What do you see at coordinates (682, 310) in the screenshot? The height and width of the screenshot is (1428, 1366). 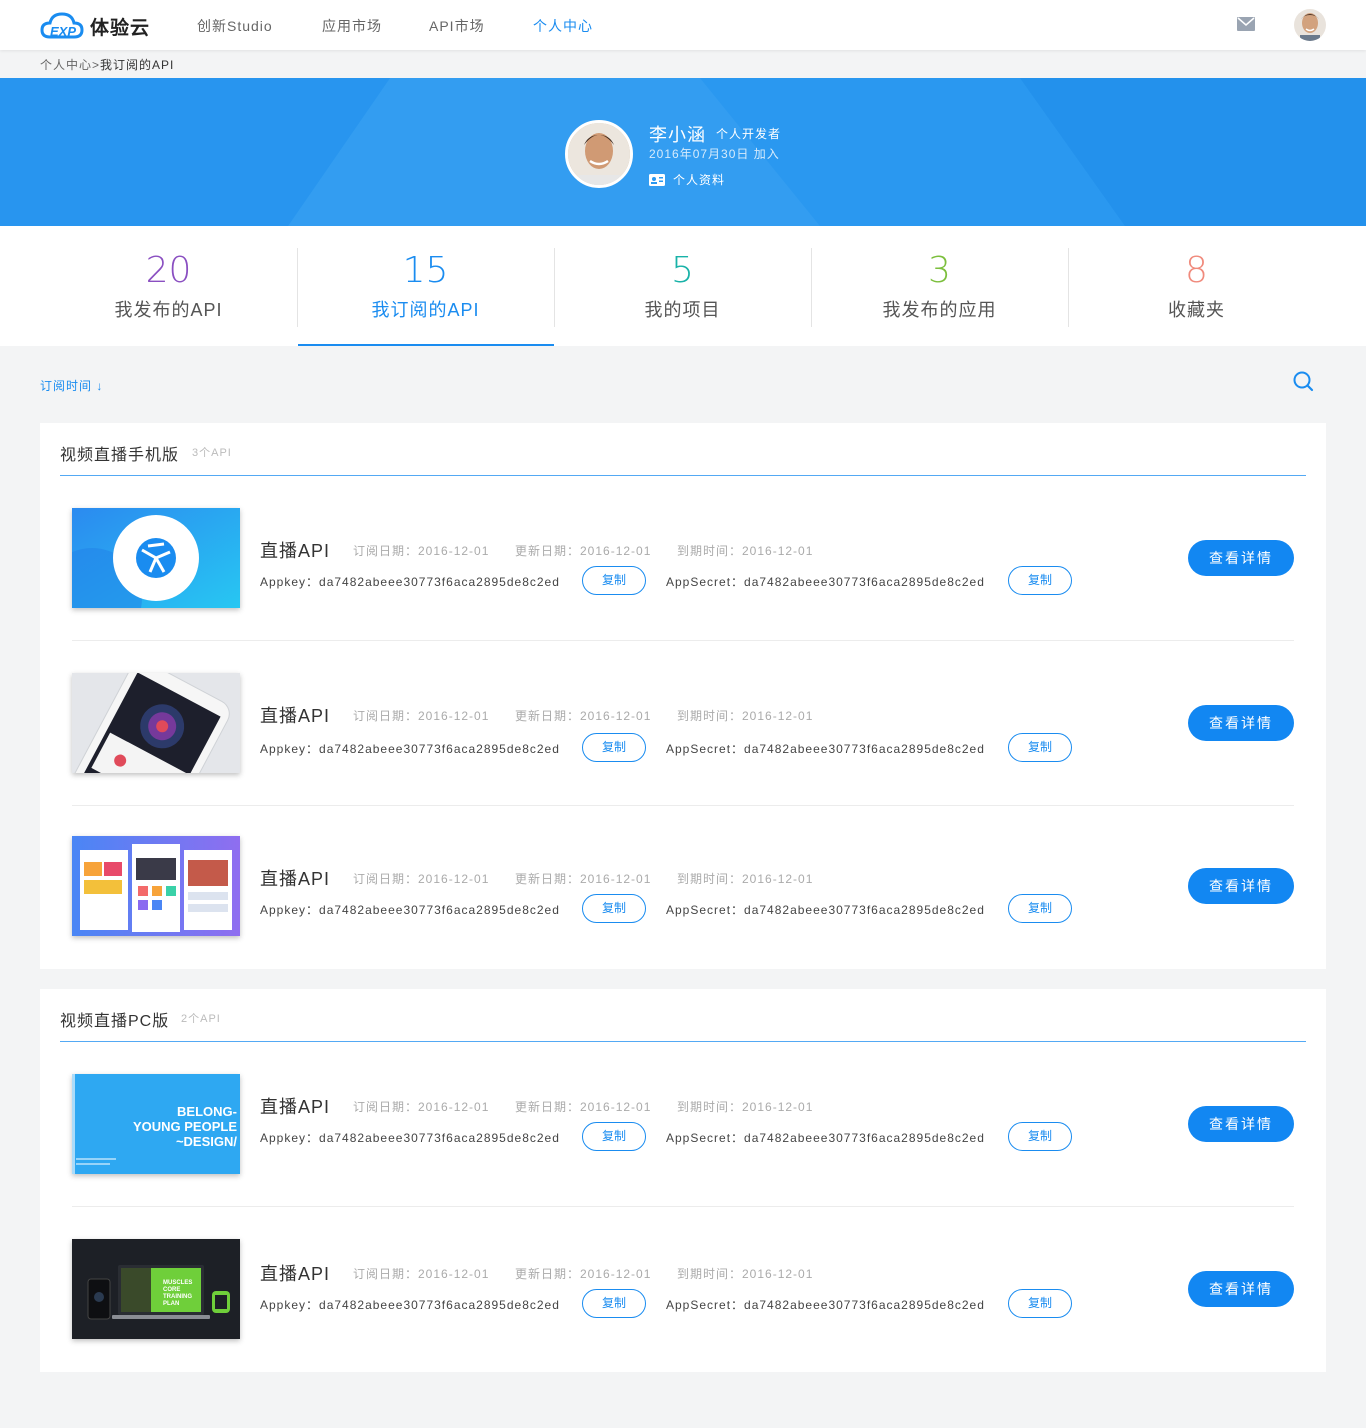 I see `stat-label: 我的项目` at bounding box center [682, 310].